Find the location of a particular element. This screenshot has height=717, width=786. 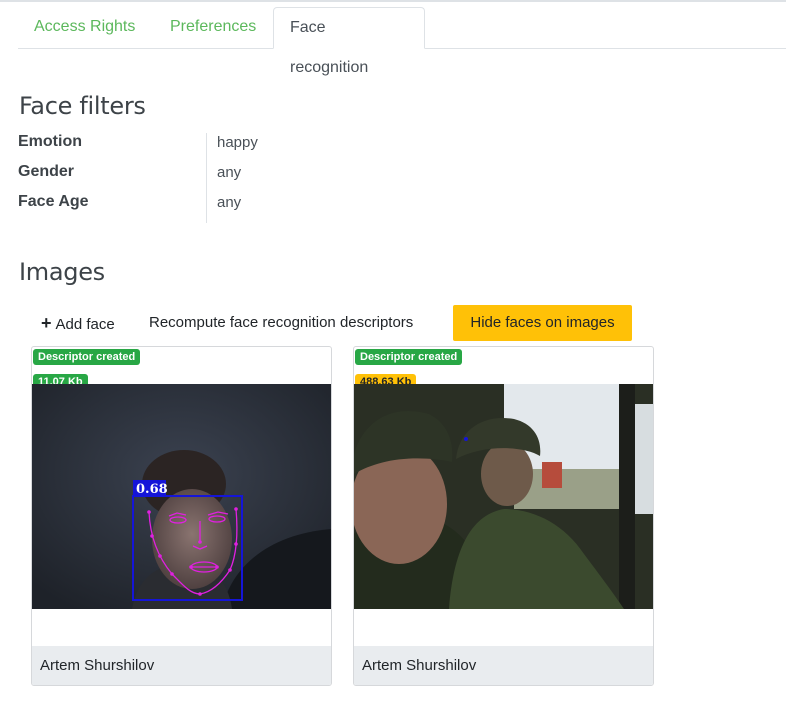

face-photo is located at coordinates (503, 496).